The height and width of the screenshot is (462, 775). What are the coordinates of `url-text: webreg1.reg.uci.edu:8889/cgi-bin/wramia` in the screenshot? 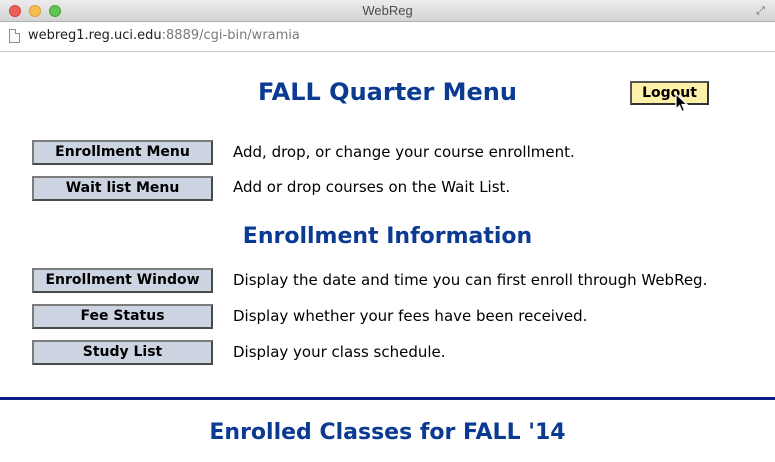 It's located at (164, 35).